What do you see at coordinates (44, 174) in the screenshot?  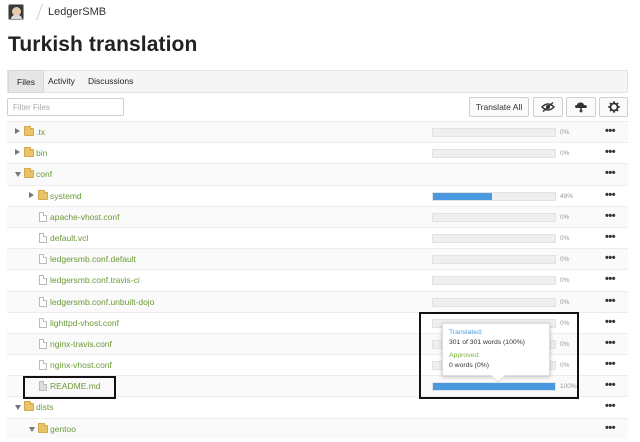 I see `file-name-link: conf` at bounding box center [44, 174].